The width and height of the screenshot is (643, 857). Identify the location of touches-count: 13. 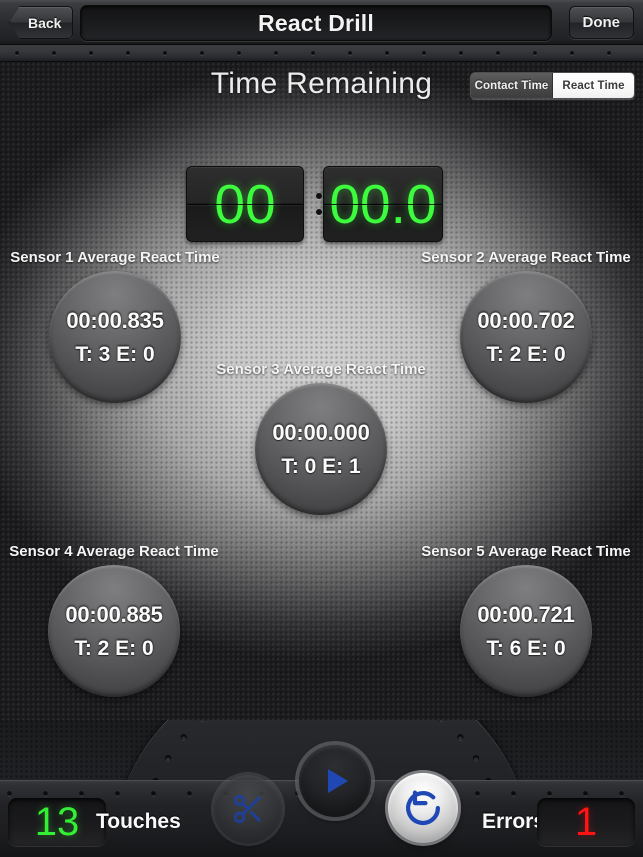
(57, 822).